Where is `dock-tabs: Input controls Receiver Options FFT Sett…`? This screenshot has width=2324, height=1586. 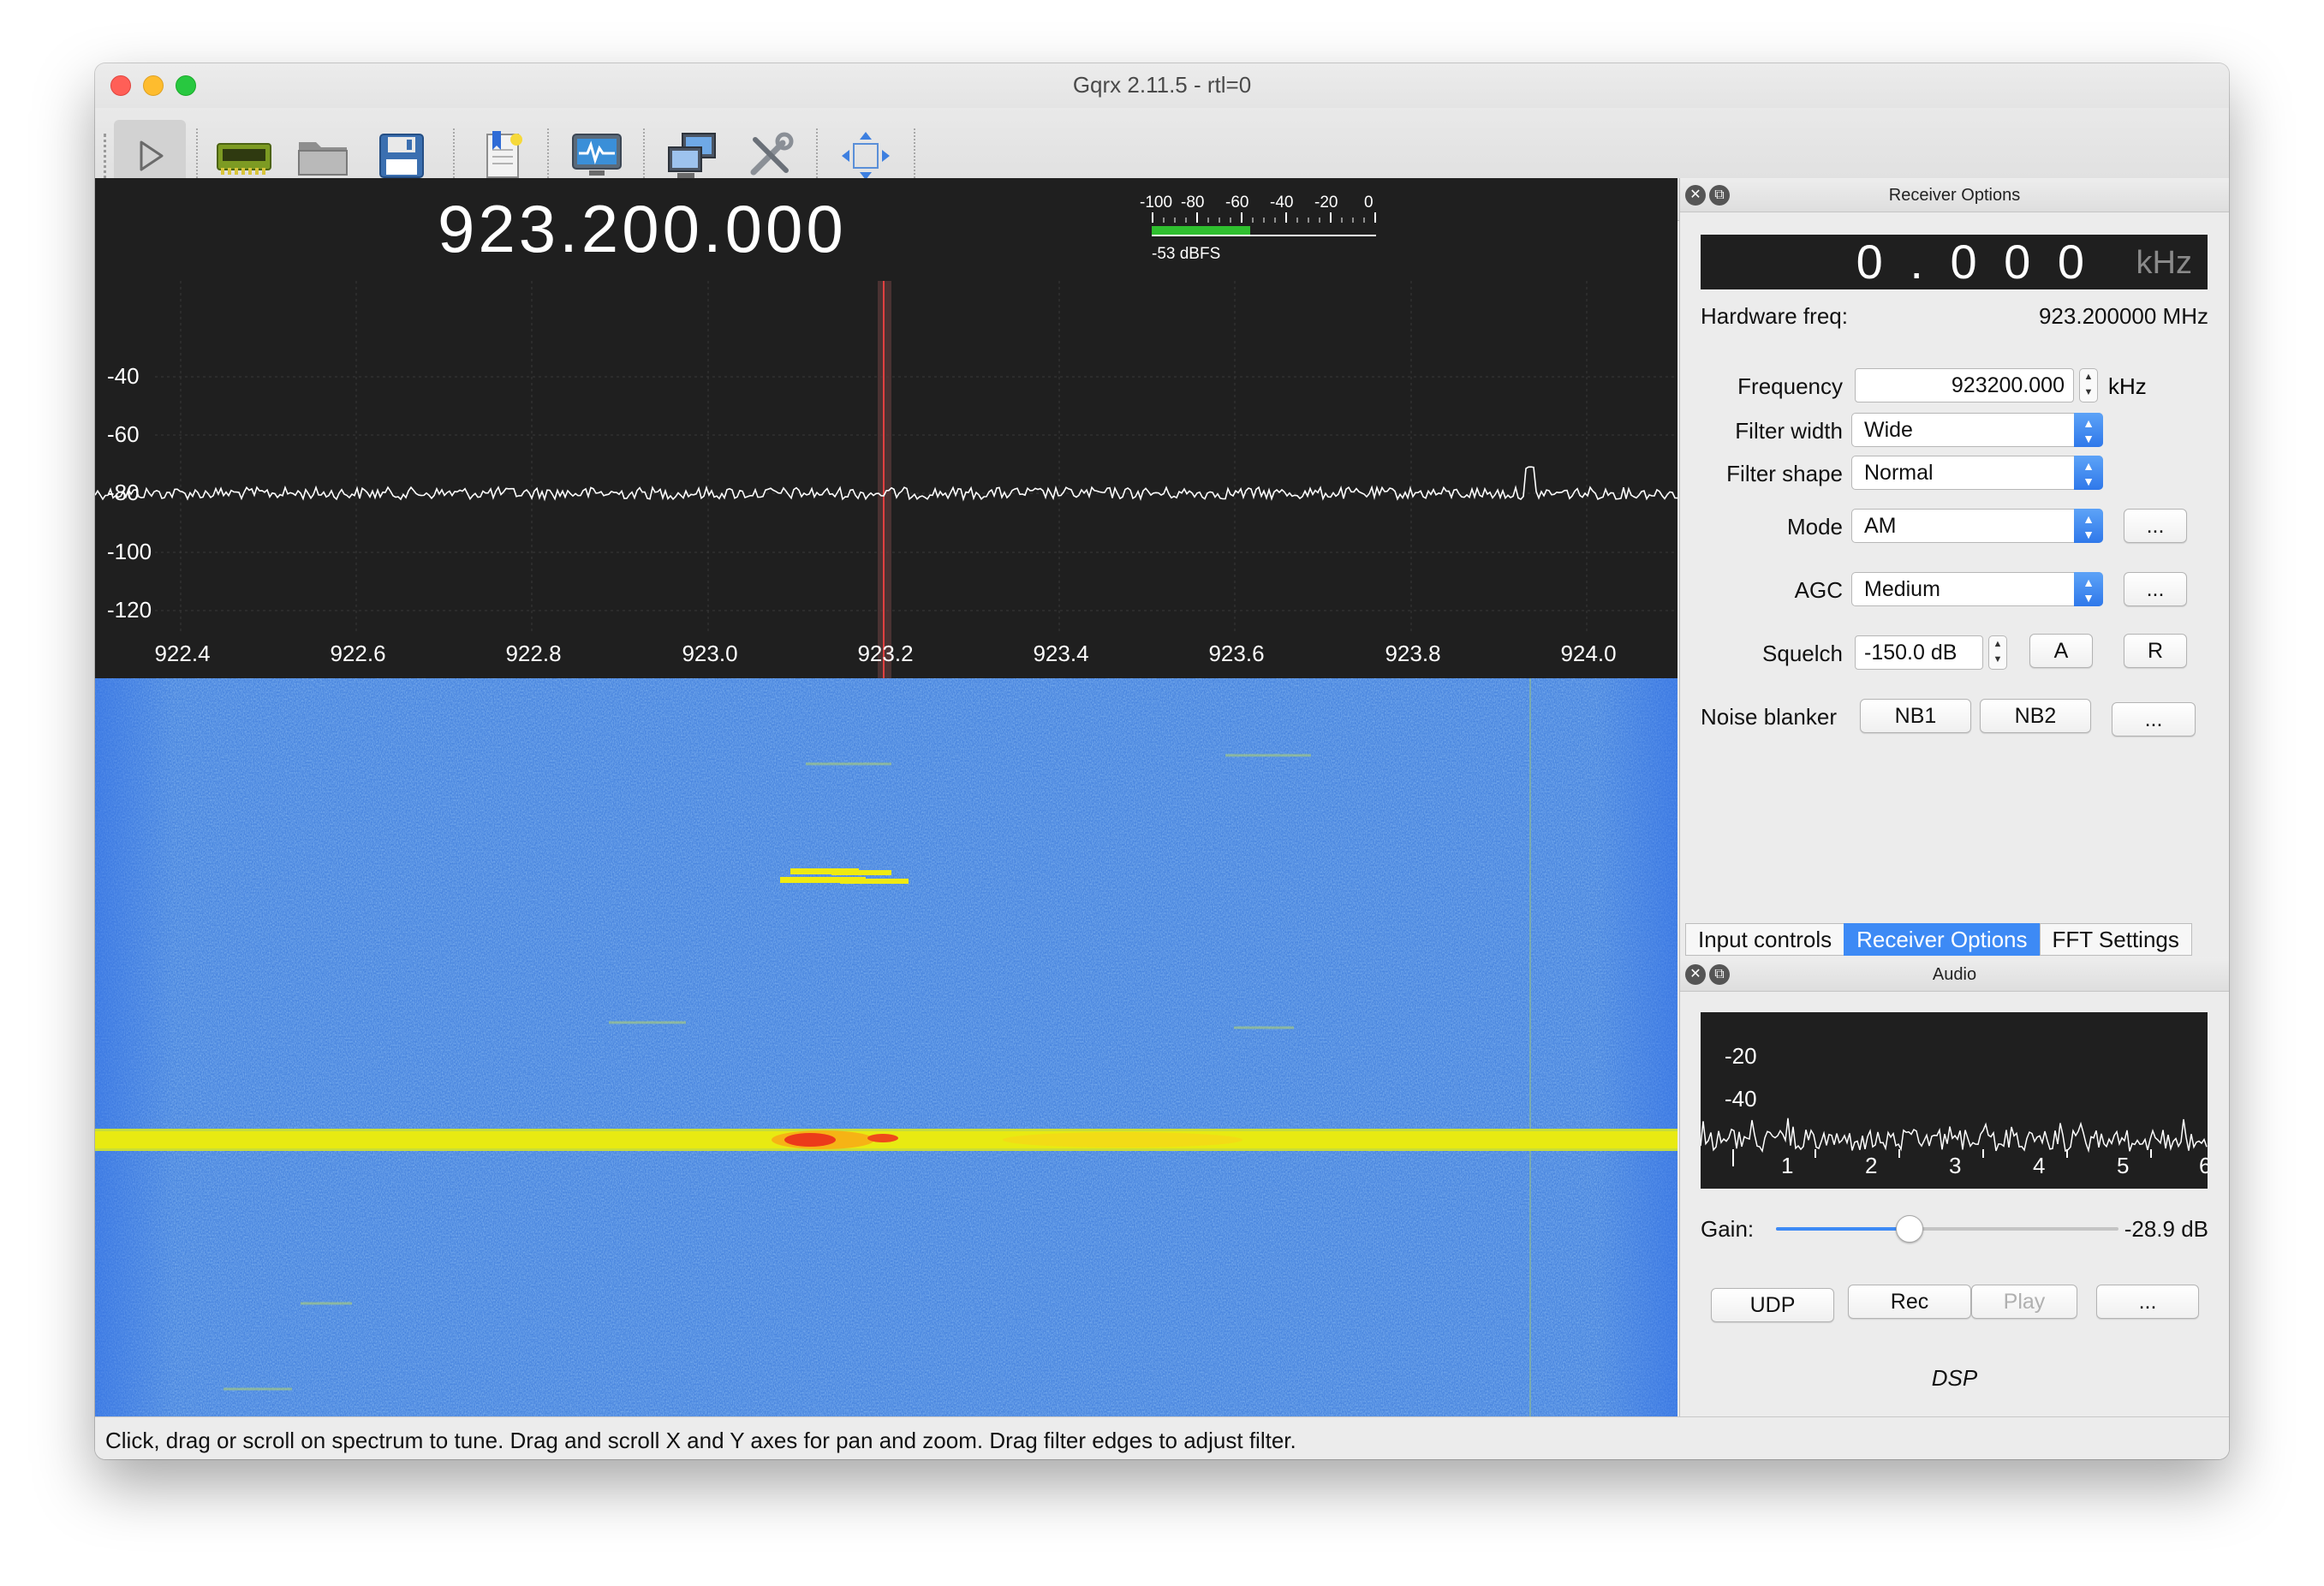
dock-tabs: Input controls Receiver Options FFT Sett… is located at coordinates (1938, 939).